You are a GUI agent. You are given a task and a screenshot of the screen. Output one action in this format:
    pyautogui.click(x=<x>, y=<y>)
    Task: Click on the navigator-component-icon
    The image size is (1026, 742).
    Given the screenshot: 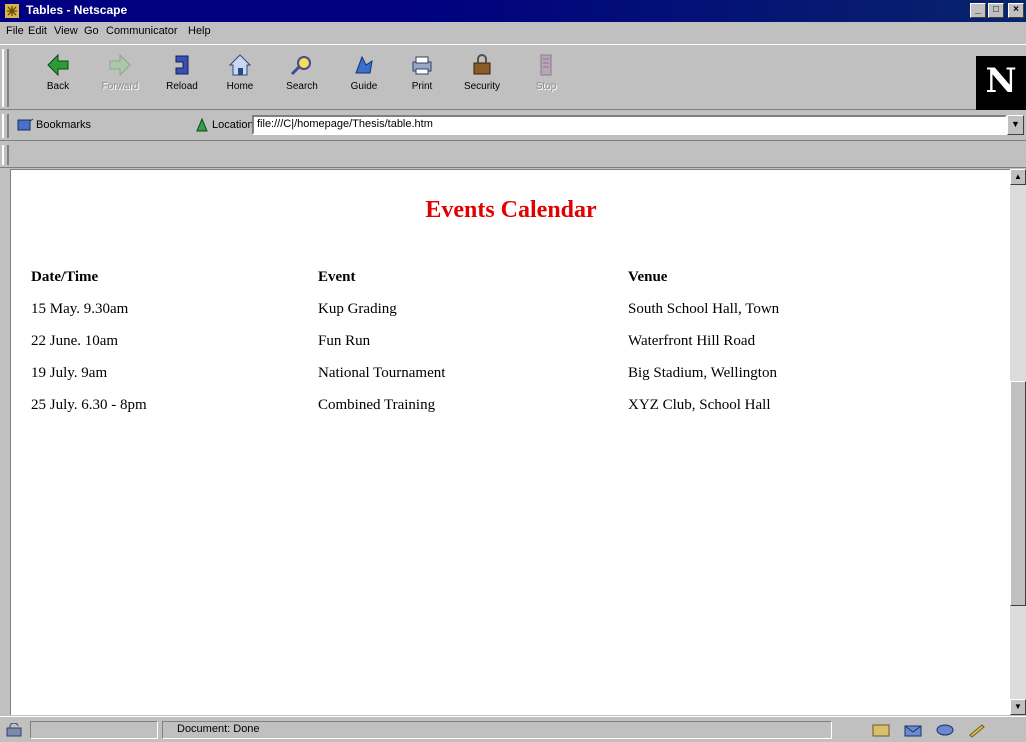 What is the action you would take?
    pyautogui.click(x=881, y=730)
    